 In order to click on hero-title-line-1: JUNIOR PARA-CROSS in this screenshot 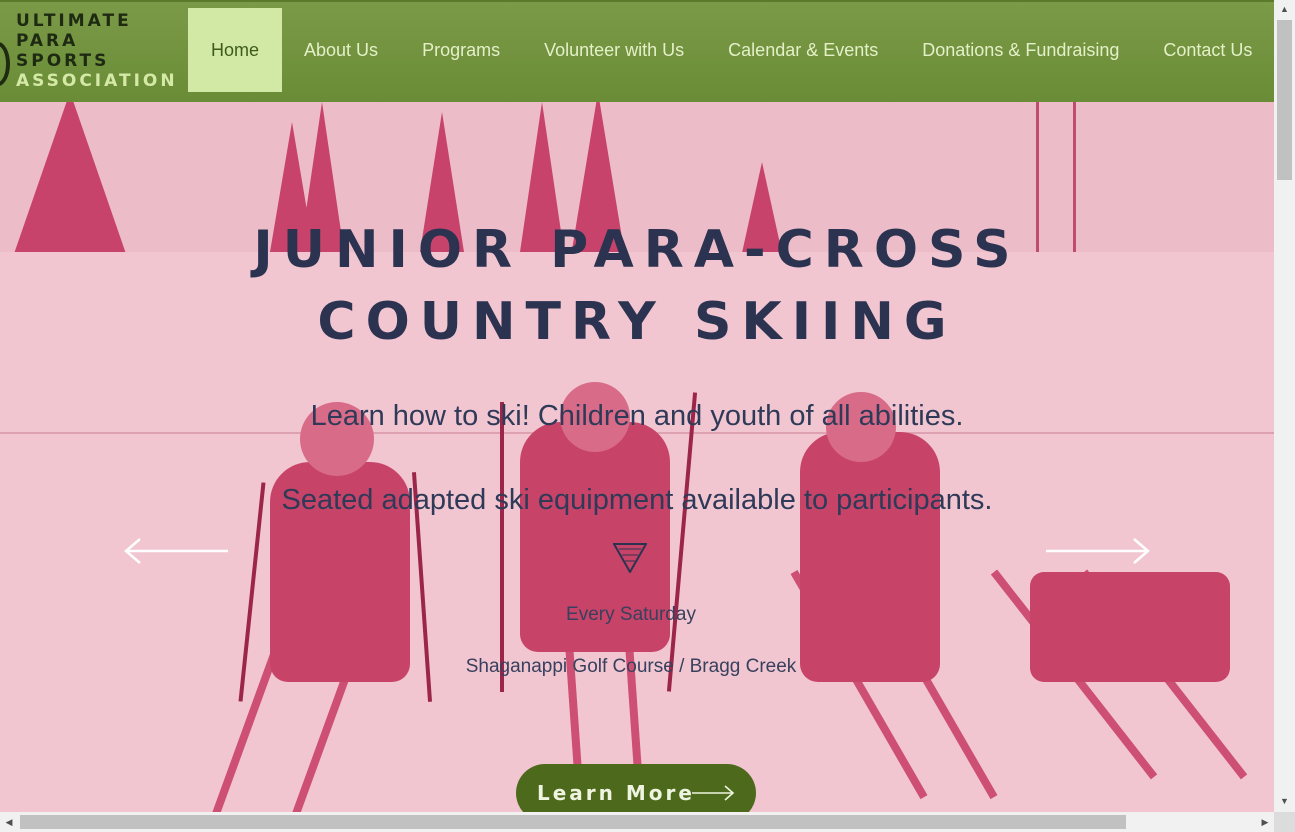, I will do `click(637, 250)`.